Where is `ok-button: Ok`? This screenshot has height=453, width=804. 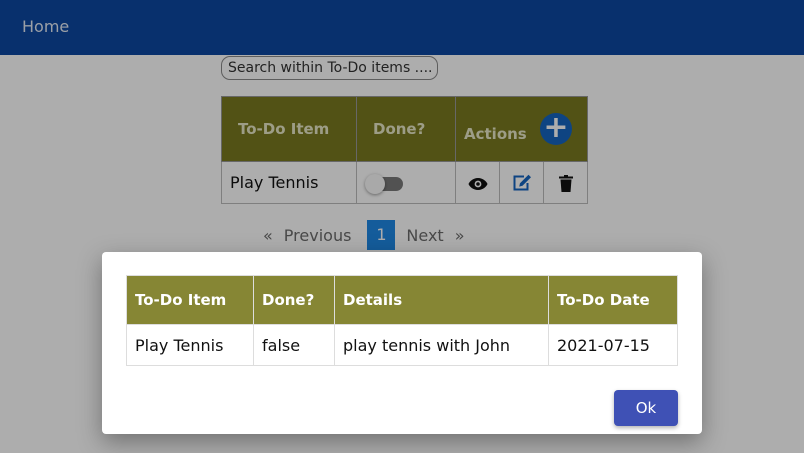
ok-button: Ok is located at coordinates (646, 408).